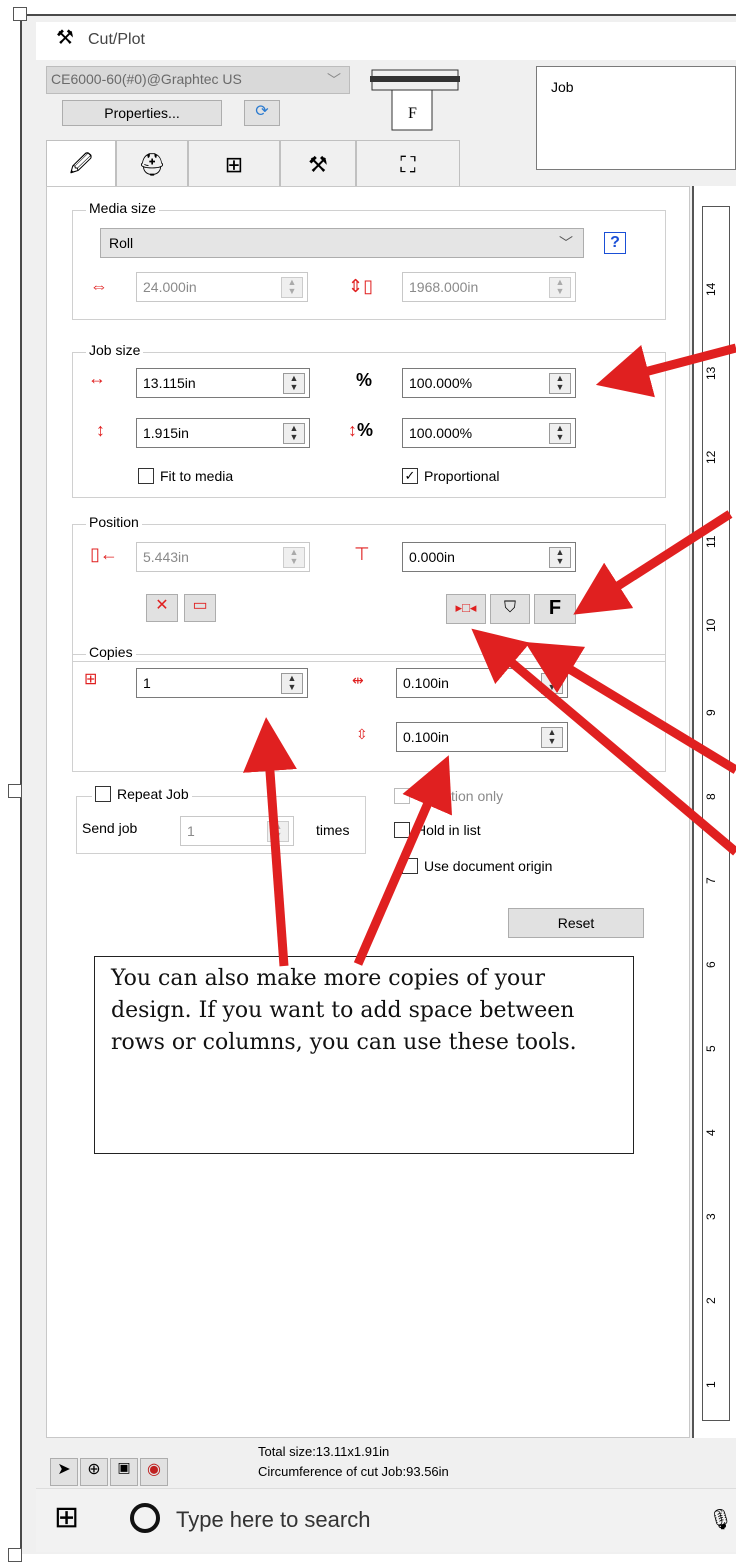 The image size is (736, 1568). Describe the element at coordinates (410, 476) in the screenshot. I see `checkbox-checked: ✓` at that location.